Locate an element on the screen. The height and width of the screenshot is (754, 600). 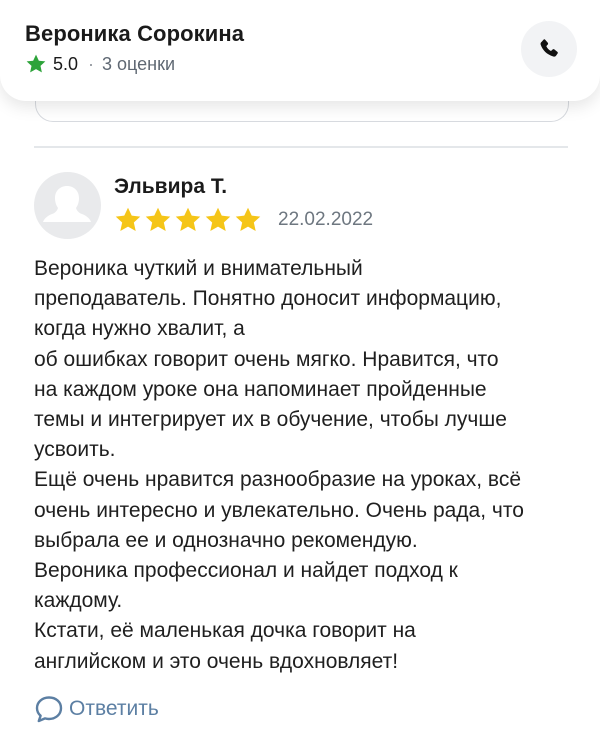
phone-icon is located at coordinates (549, 48).